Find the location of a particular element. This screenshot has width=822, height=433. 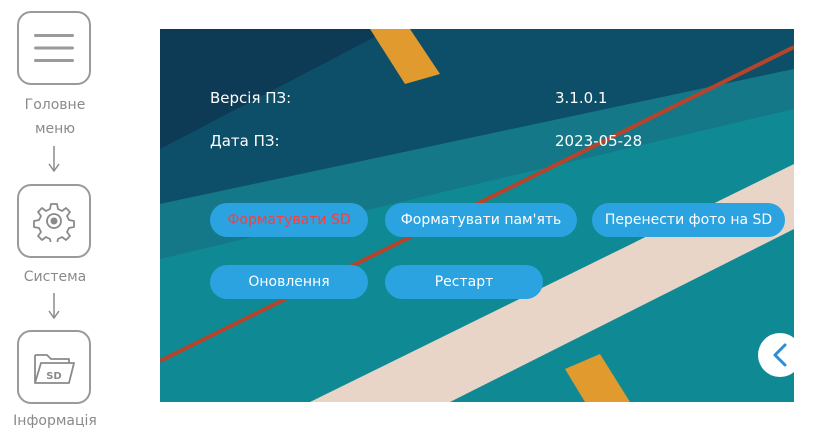

nav-label-main-menu: Головне меню is located at coordinates (55, 117).